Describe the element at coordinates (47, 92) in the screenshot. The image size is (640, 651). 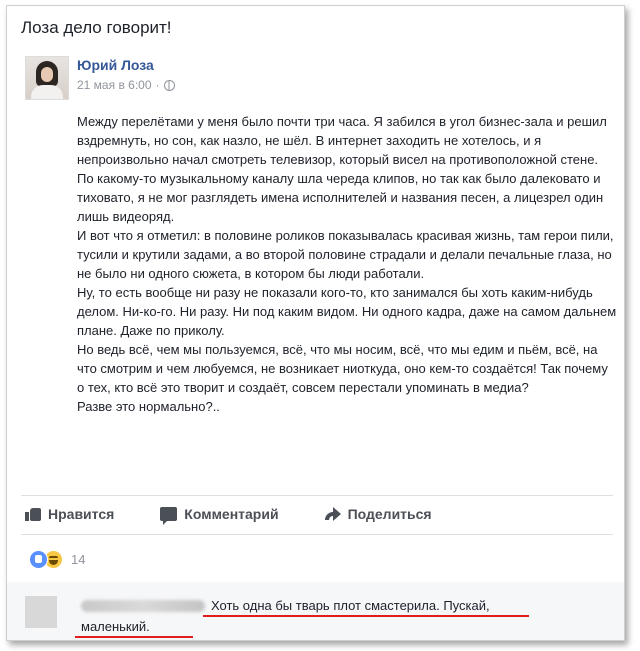
I see `avatar-body` at that location.